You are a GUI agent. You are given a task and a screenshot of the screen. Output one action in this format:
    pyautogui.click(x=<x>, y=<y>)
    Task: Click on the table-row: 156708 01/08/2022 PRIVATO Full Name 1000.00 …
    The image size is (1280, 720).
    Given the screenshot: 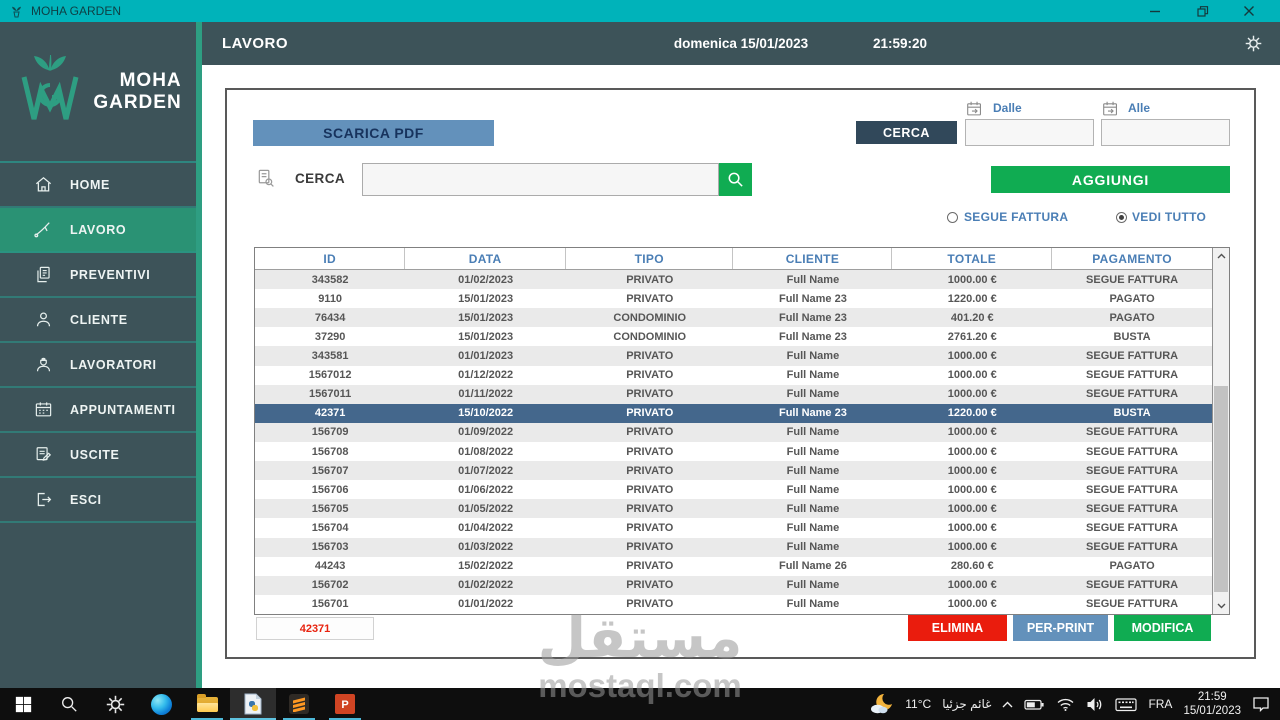 What is the action you would take?
    pyautogui.click(x=733, y=451)
    